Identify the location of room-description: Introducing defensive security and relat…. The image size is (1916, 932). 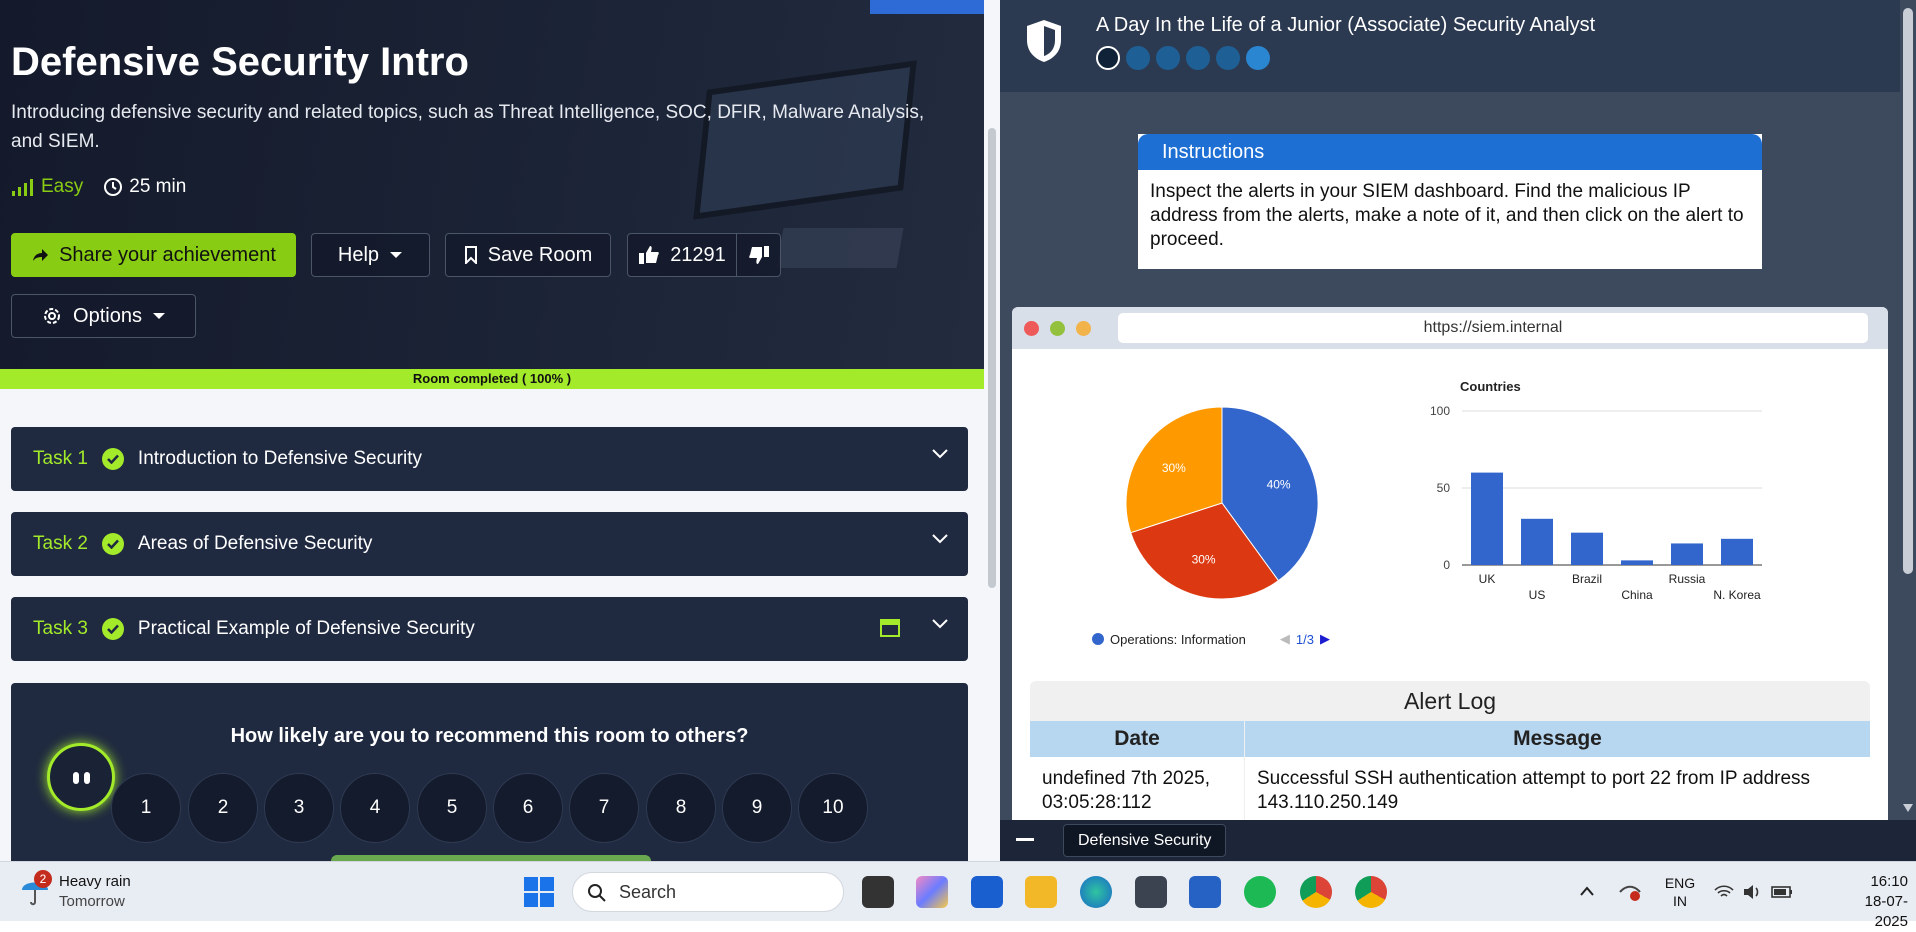
(468, 127).